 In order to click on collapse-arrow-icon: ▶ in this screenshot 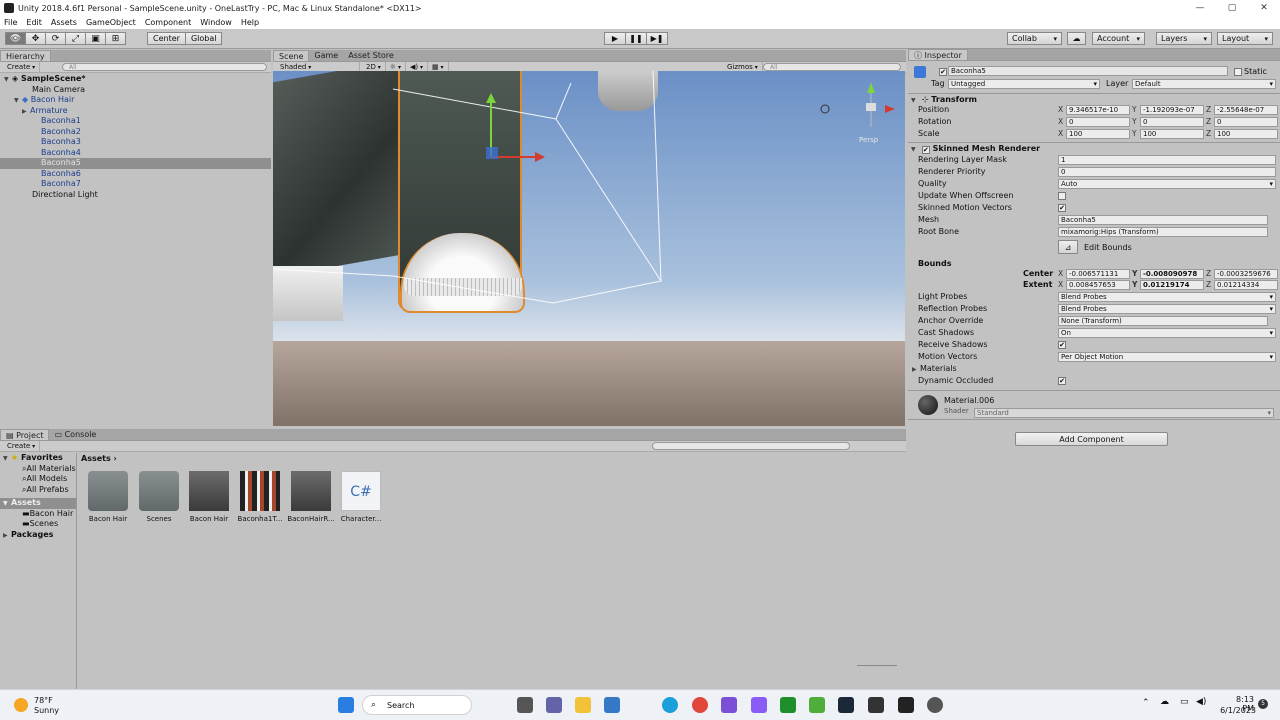, I will do `click(7, 536)`.